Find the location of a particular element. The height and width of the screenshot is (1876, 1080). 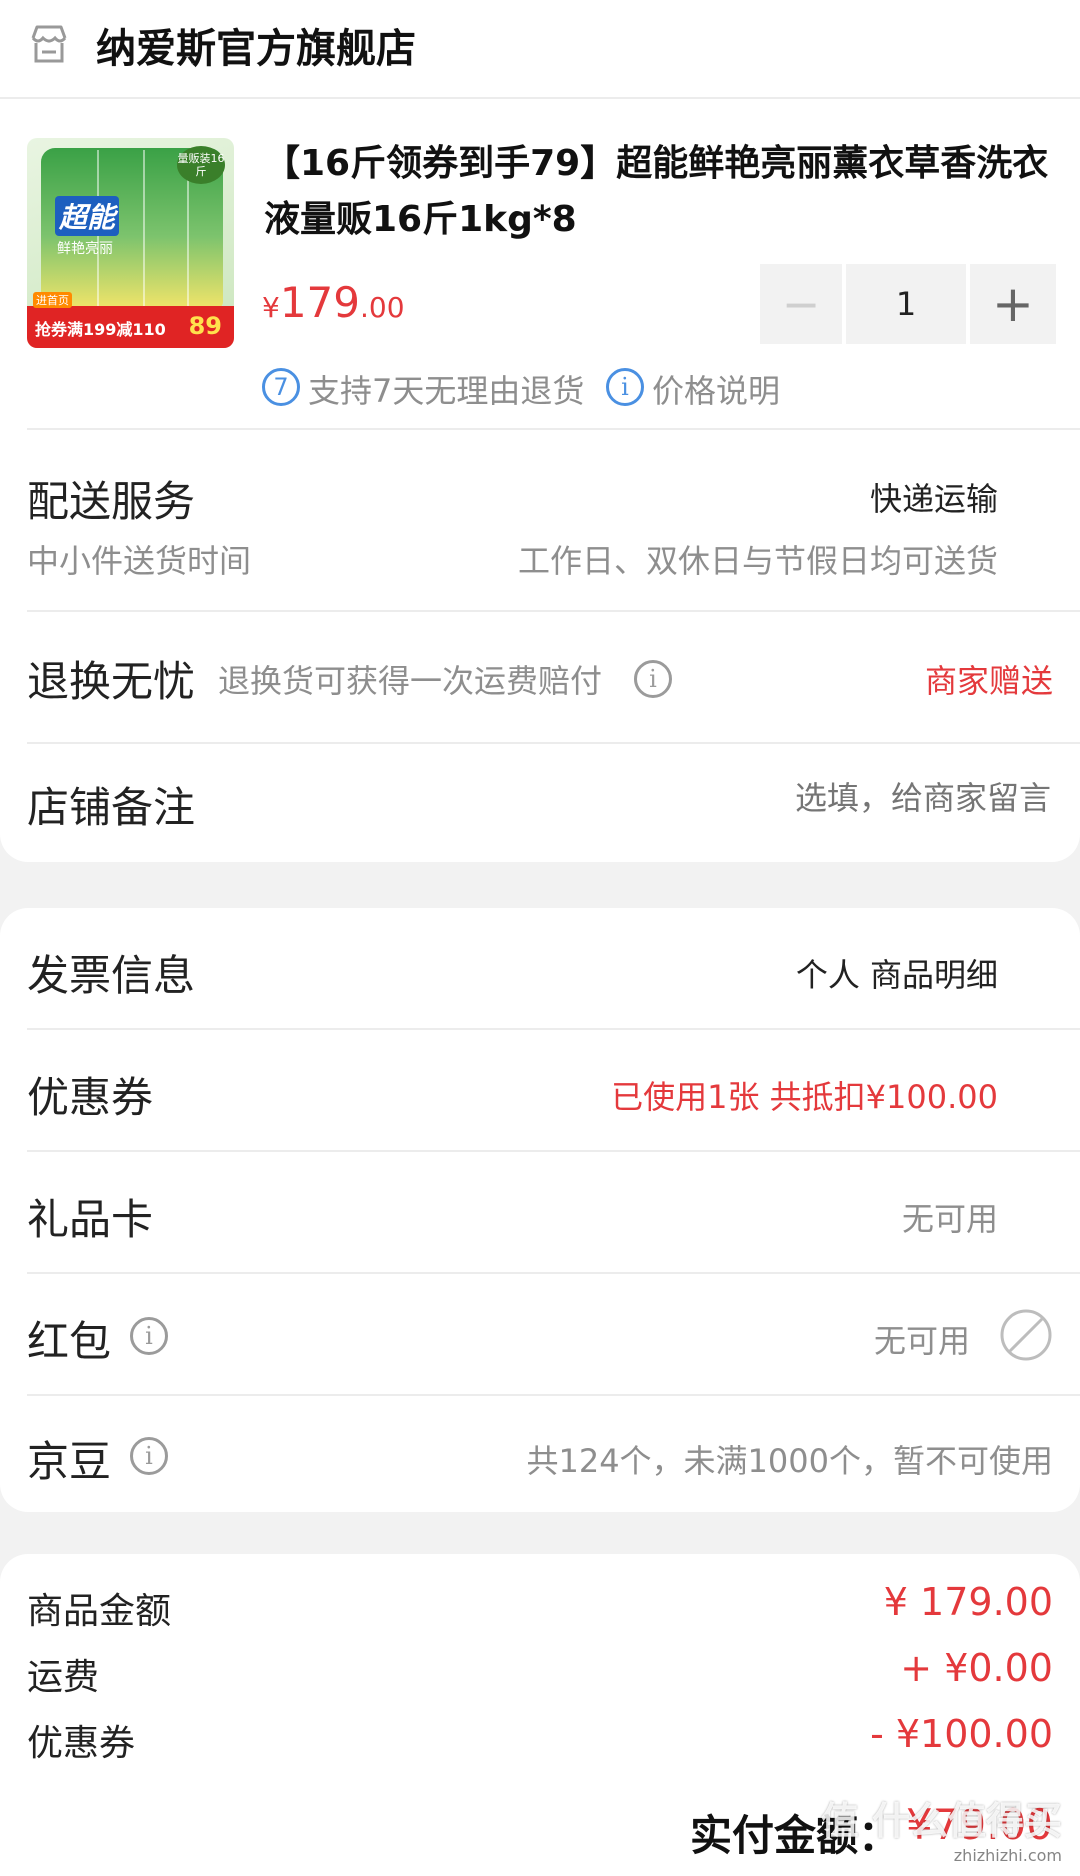

delivery-value: 快递运输 is located at coordinates (933, 499).